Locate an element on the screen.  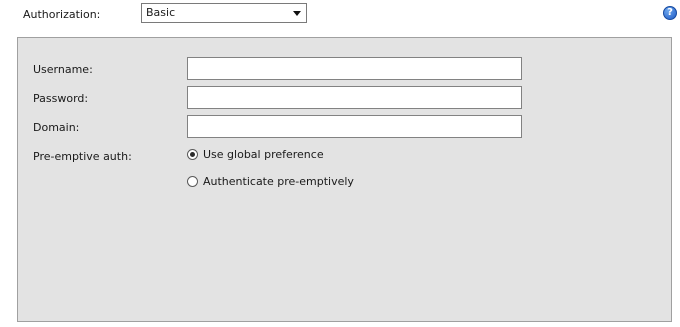
domain-field is located at coordinates (354, 126).